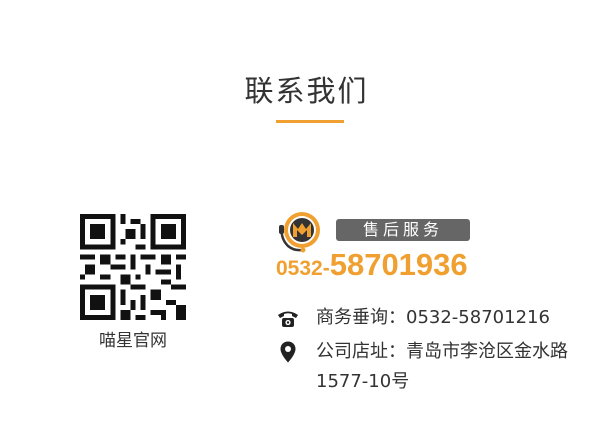 This screenshot has height=446, width=613. I want to click on store-address-label: 公司店址：, so click(361, 351).